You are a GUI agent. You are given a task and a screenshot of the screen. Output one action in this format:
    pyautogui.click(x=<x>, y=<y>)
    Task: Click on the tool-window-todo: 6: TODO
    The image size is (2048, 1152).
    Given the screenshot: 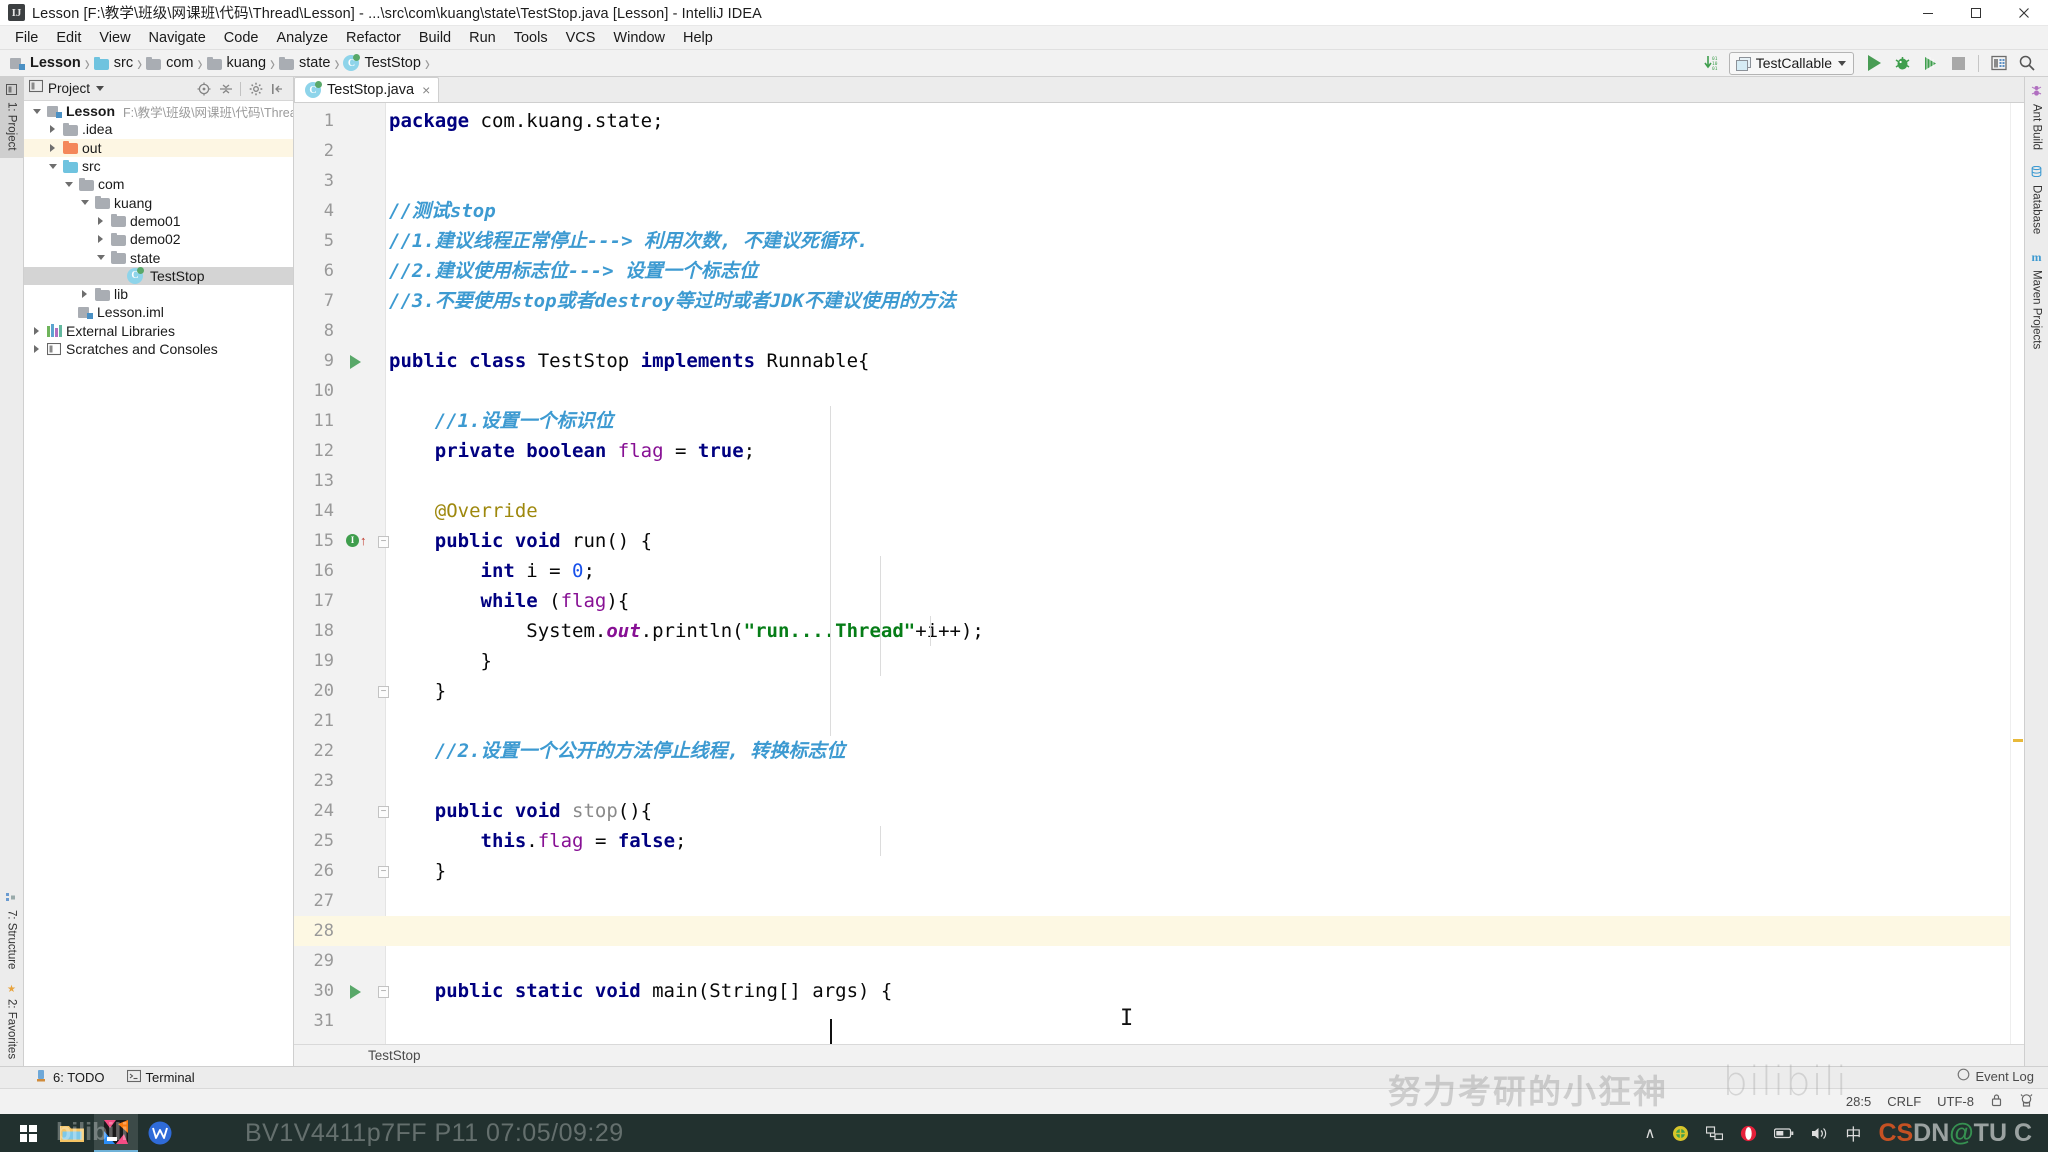 What is the action you would take?
    pyautogui.click(x=69, y=1077)
    